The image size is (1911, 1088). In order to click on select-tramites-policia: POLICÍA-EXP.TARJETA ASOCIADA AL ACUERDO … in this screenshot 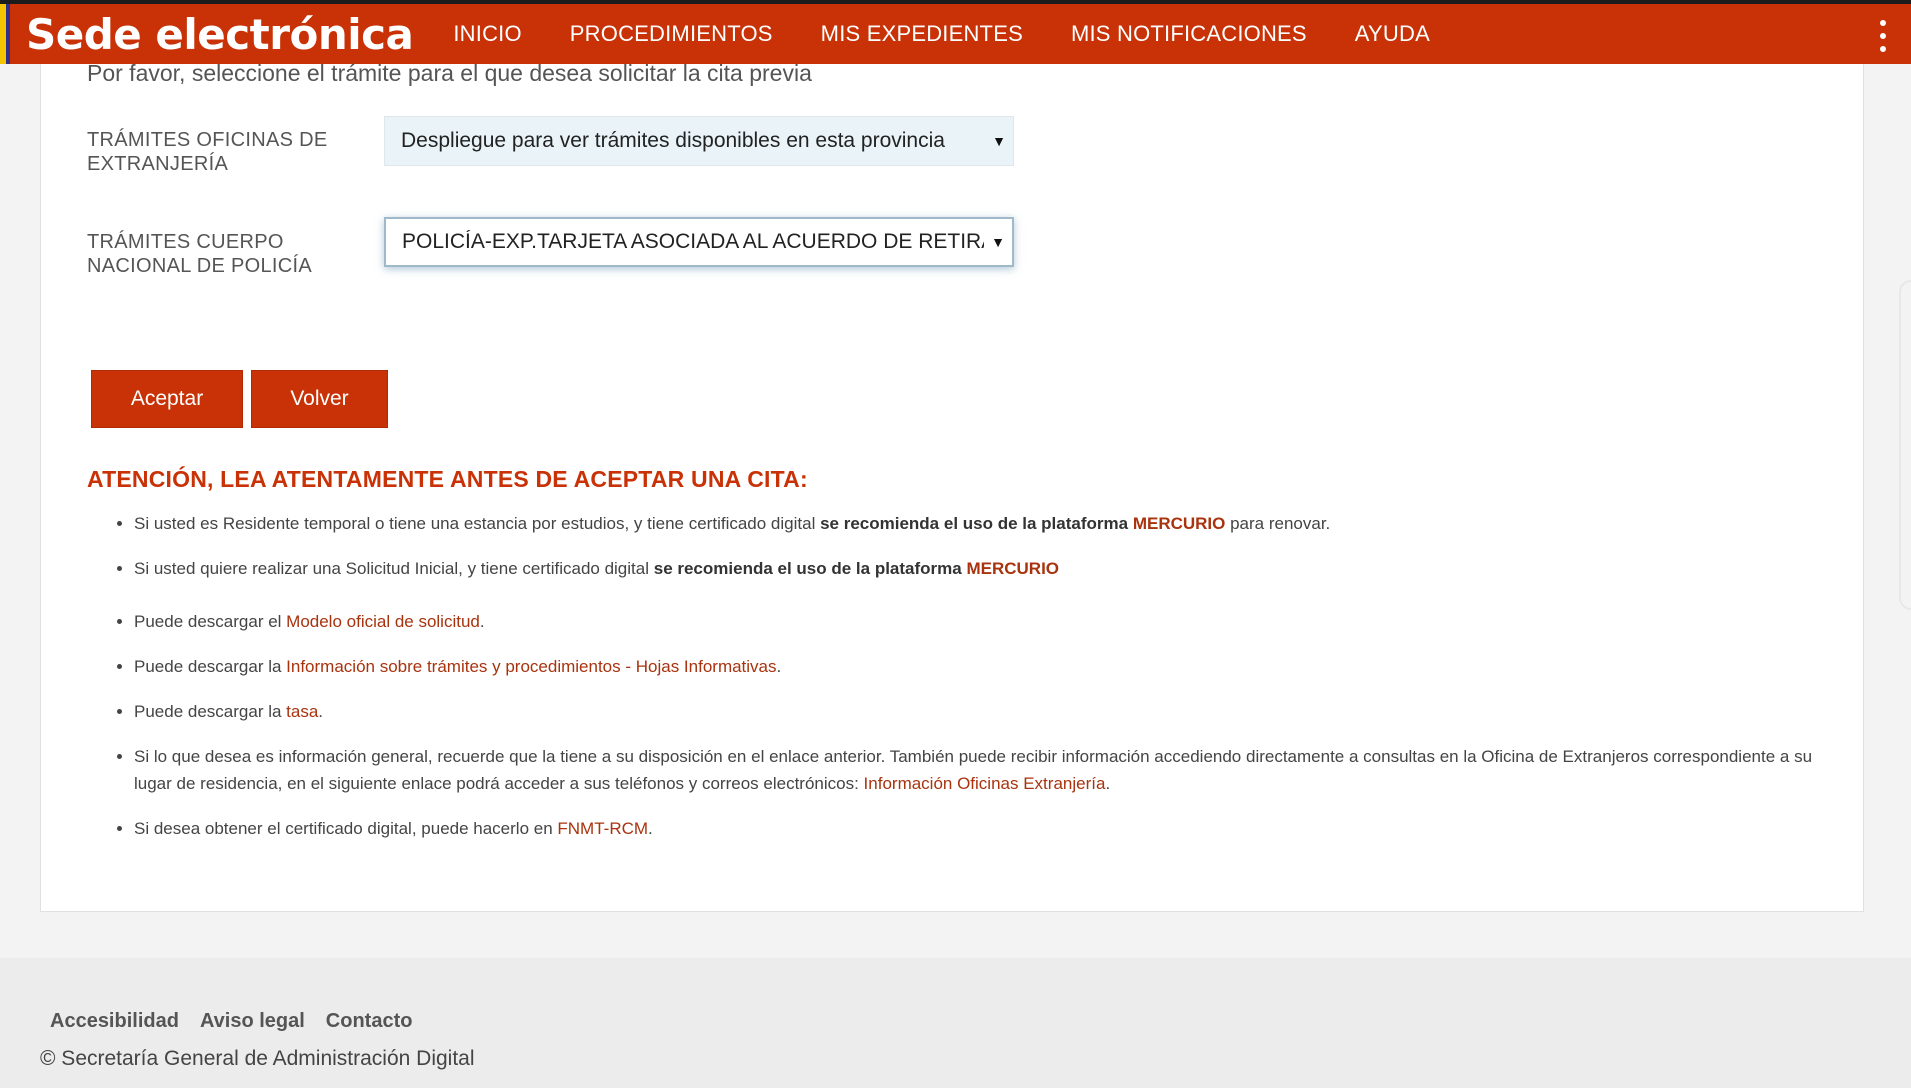, I will do `click(699, 242)`.